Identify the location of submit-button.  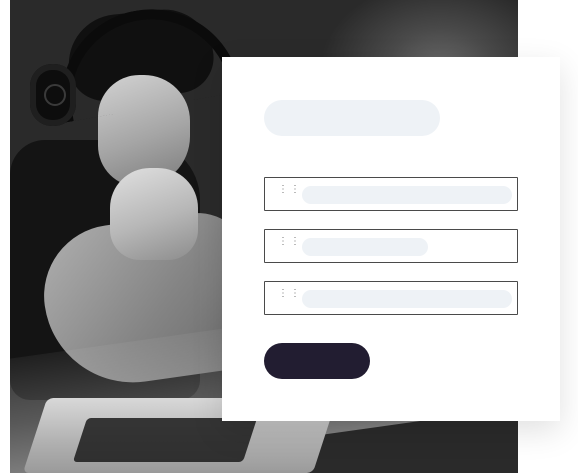
(317, 361).